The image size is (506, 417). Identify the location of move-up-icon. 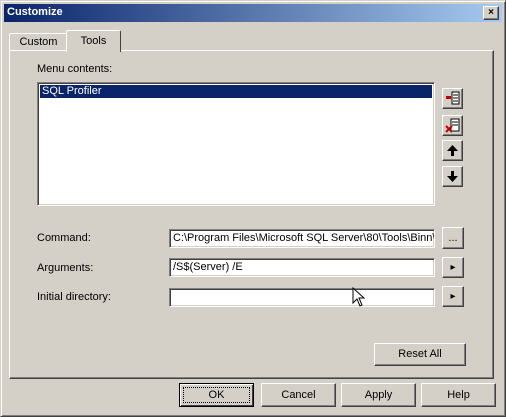
(452, 150).